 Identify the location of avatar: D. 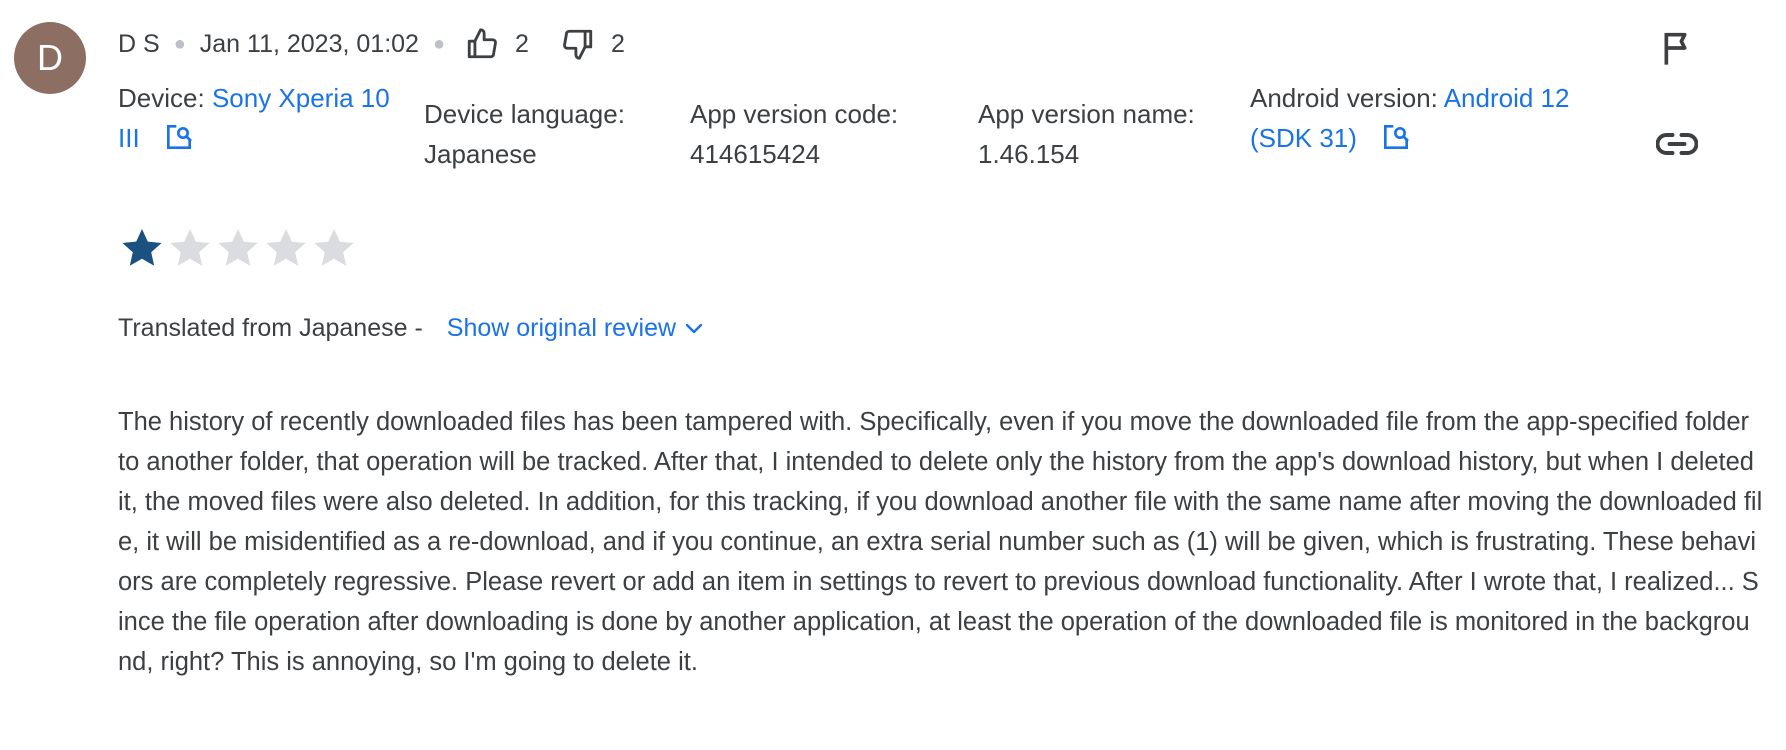
(50, 58).